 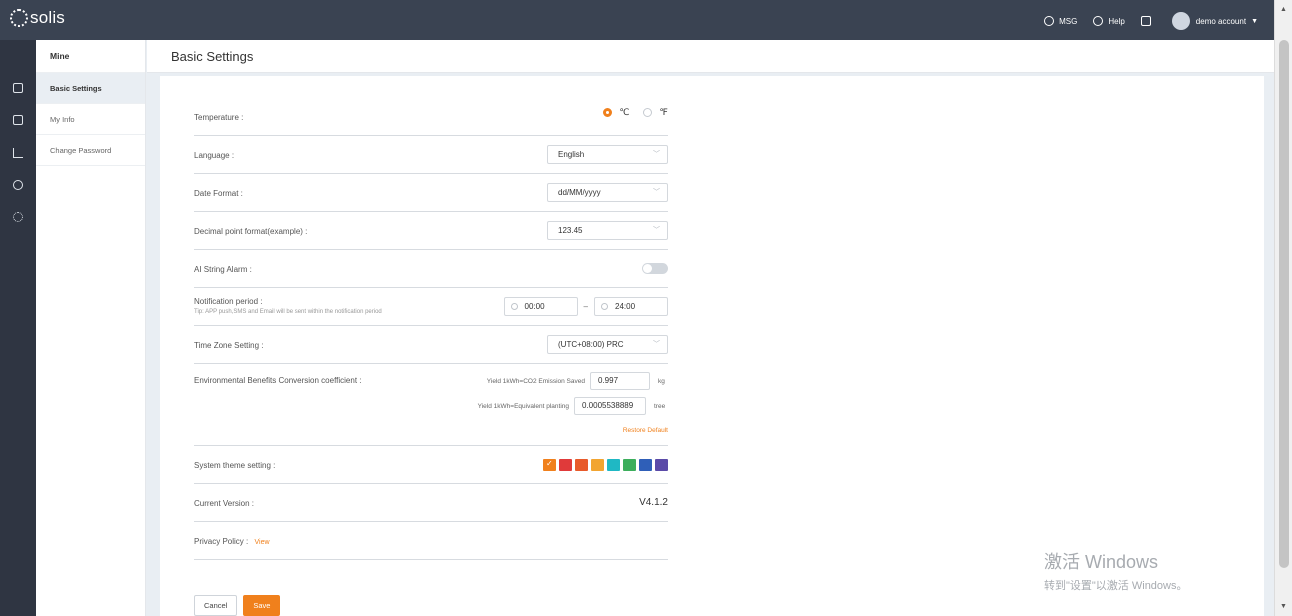 I want to click on watermark-line2: 转到"设置"以激活 Windows。, so click(x=1116, y=586).